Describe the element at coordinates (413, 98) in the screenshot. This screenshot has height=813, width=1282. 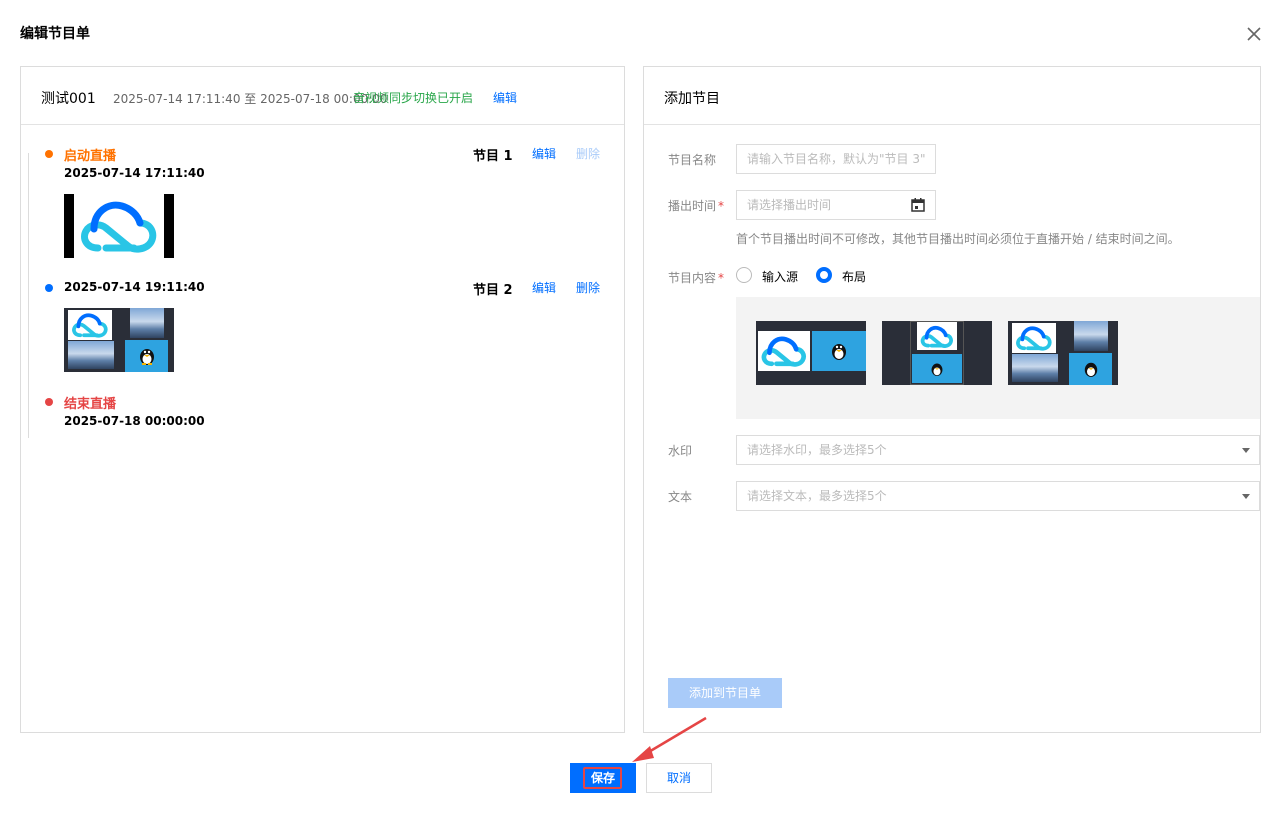
I see `sync-status: 音视频同步切换已开启` at that location.